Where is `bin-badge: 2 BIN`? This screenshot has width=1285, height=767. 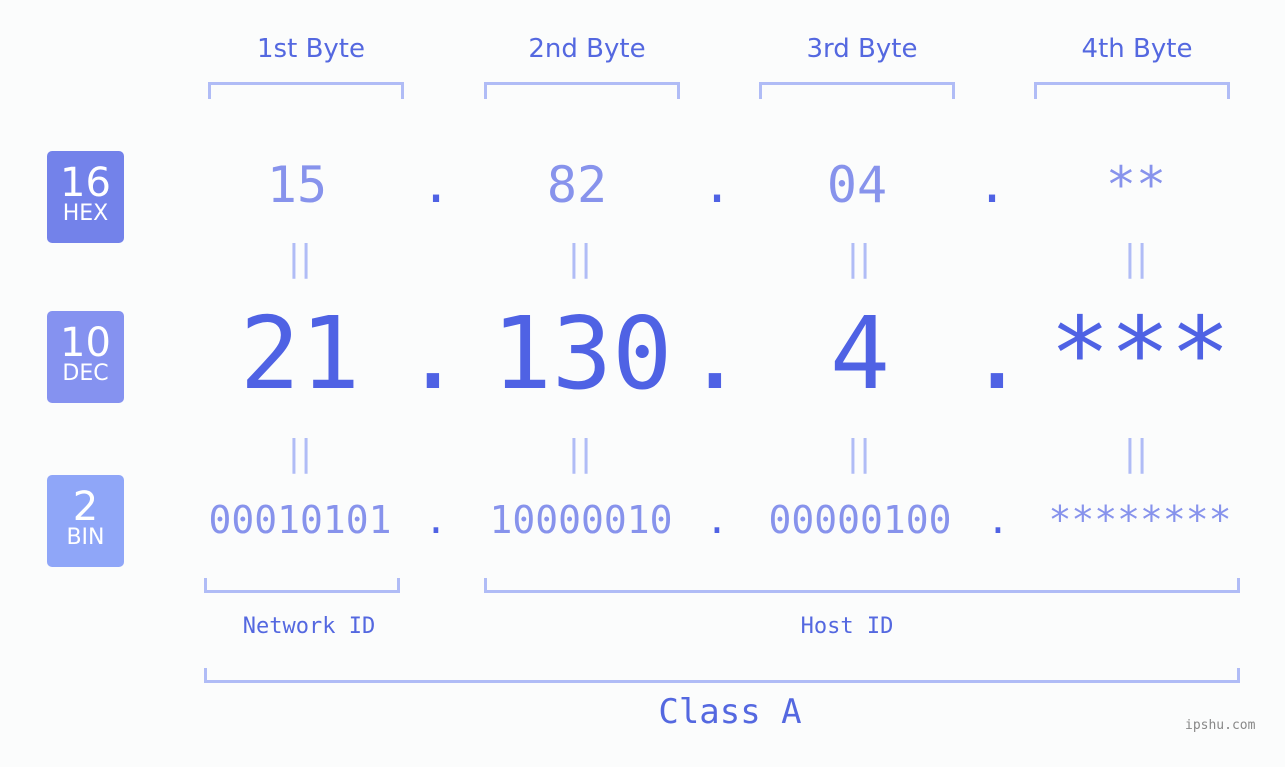 bin-badge: 2 BIN is located at coordinates (85, 521).